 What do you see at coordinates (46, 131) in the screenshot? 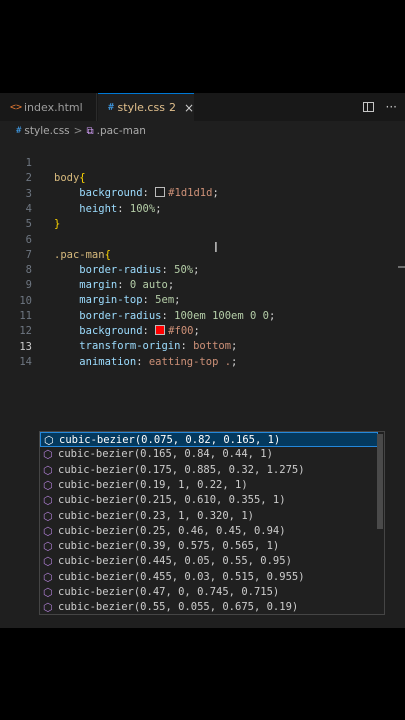
I see `breadcrumb-file: style.css` at bounding box center [46, 131].